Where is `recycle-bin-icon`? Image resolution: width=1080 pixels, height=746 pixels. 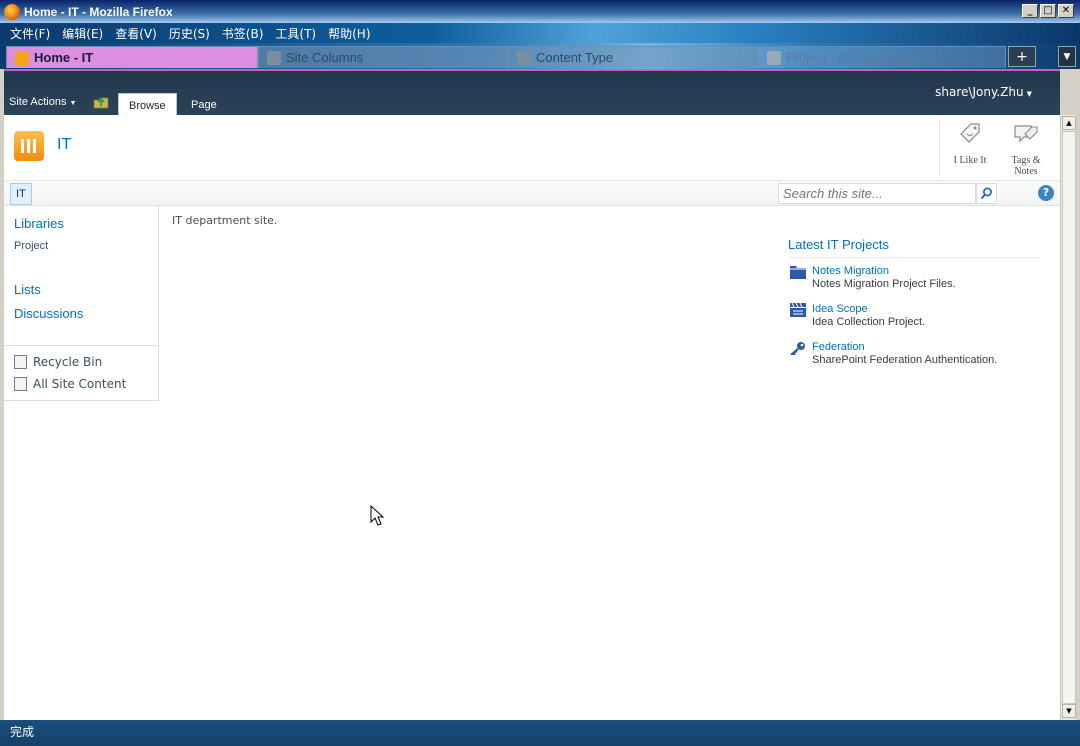
recycle-bin-icon is located at coordinates (20, 362).